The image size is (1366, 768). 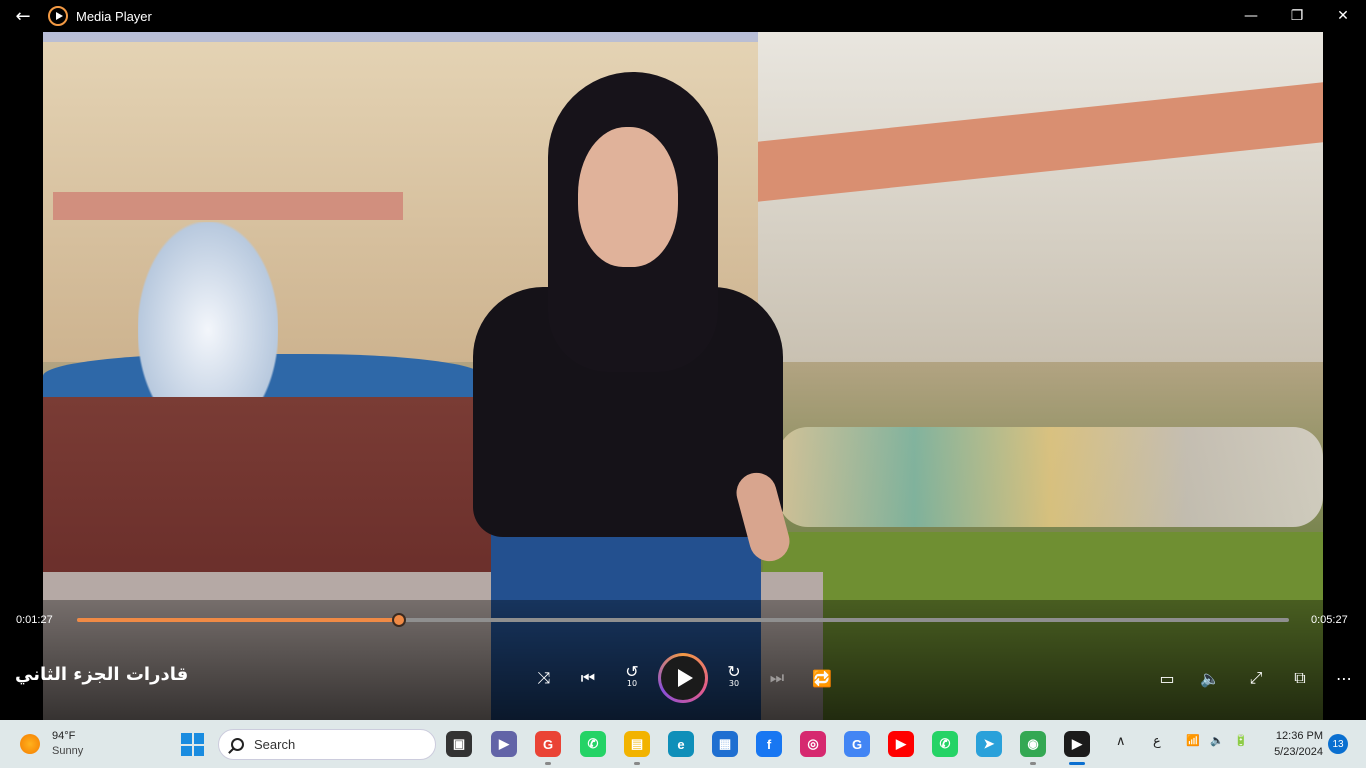 What do you see at coordinates (58, 16) in the screenshot?
I see `media-player-logo-icon` at bounding box center [58, 16].